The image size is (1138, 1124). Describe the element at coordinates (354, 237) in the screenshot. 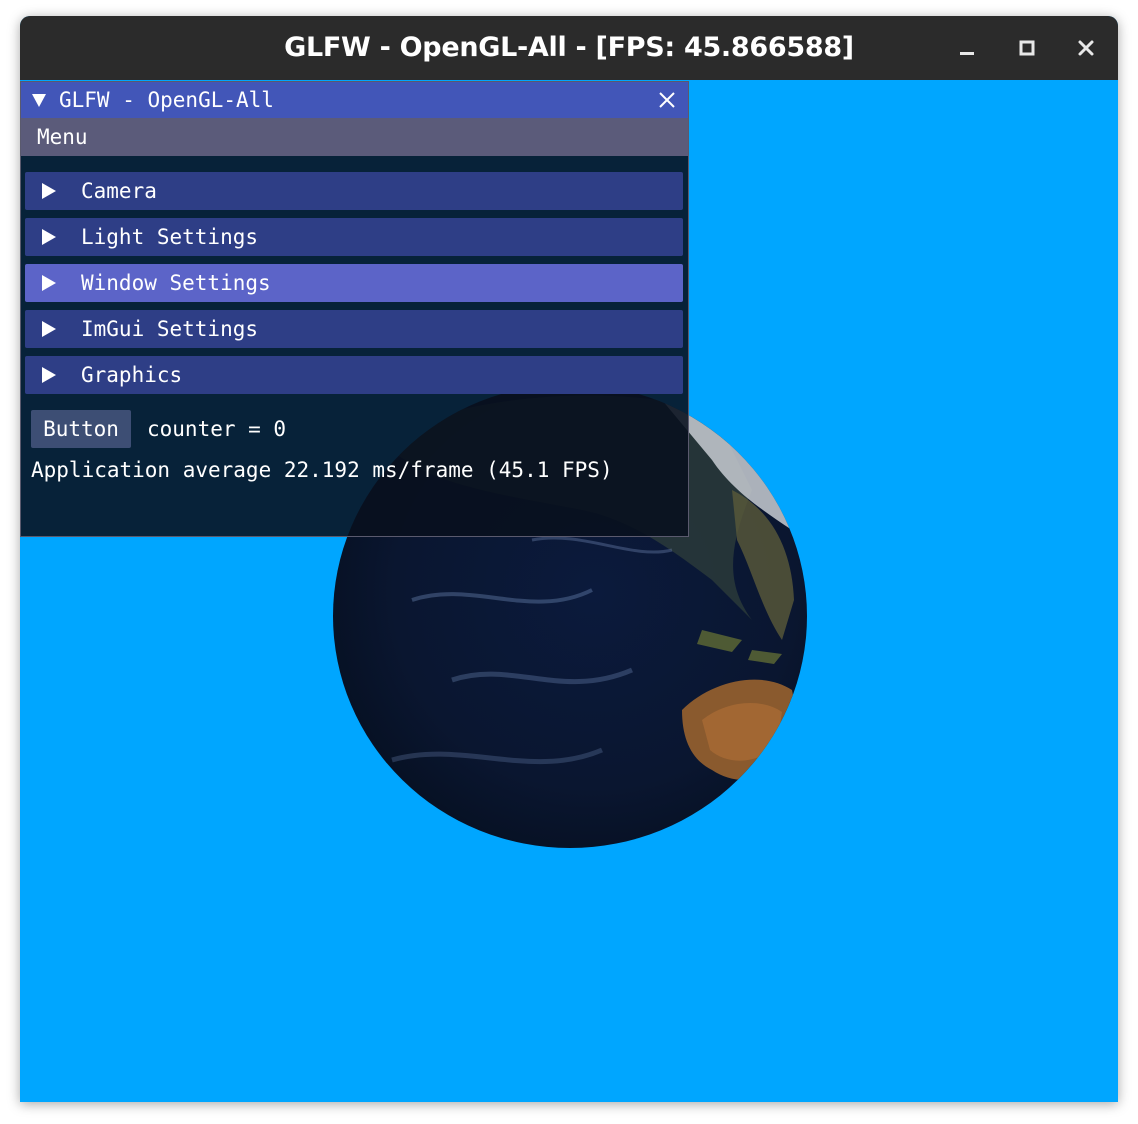

I see `header-light-settings: Light Settings` at that location.